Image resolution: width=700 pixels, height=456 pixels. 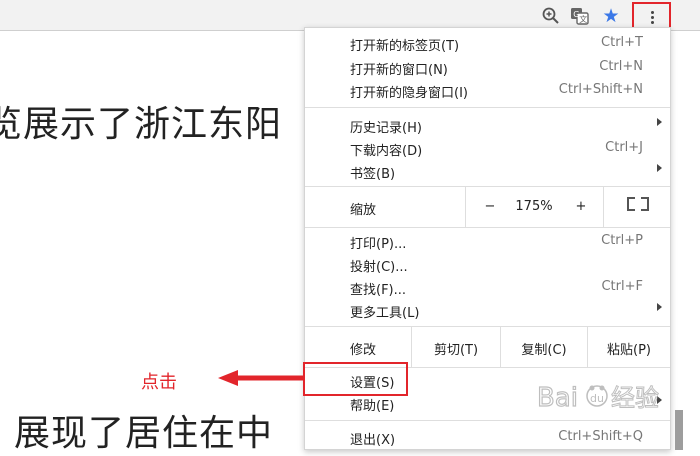 I want to click on bookmark-star-icon: ★, so click(x=611, y=16).